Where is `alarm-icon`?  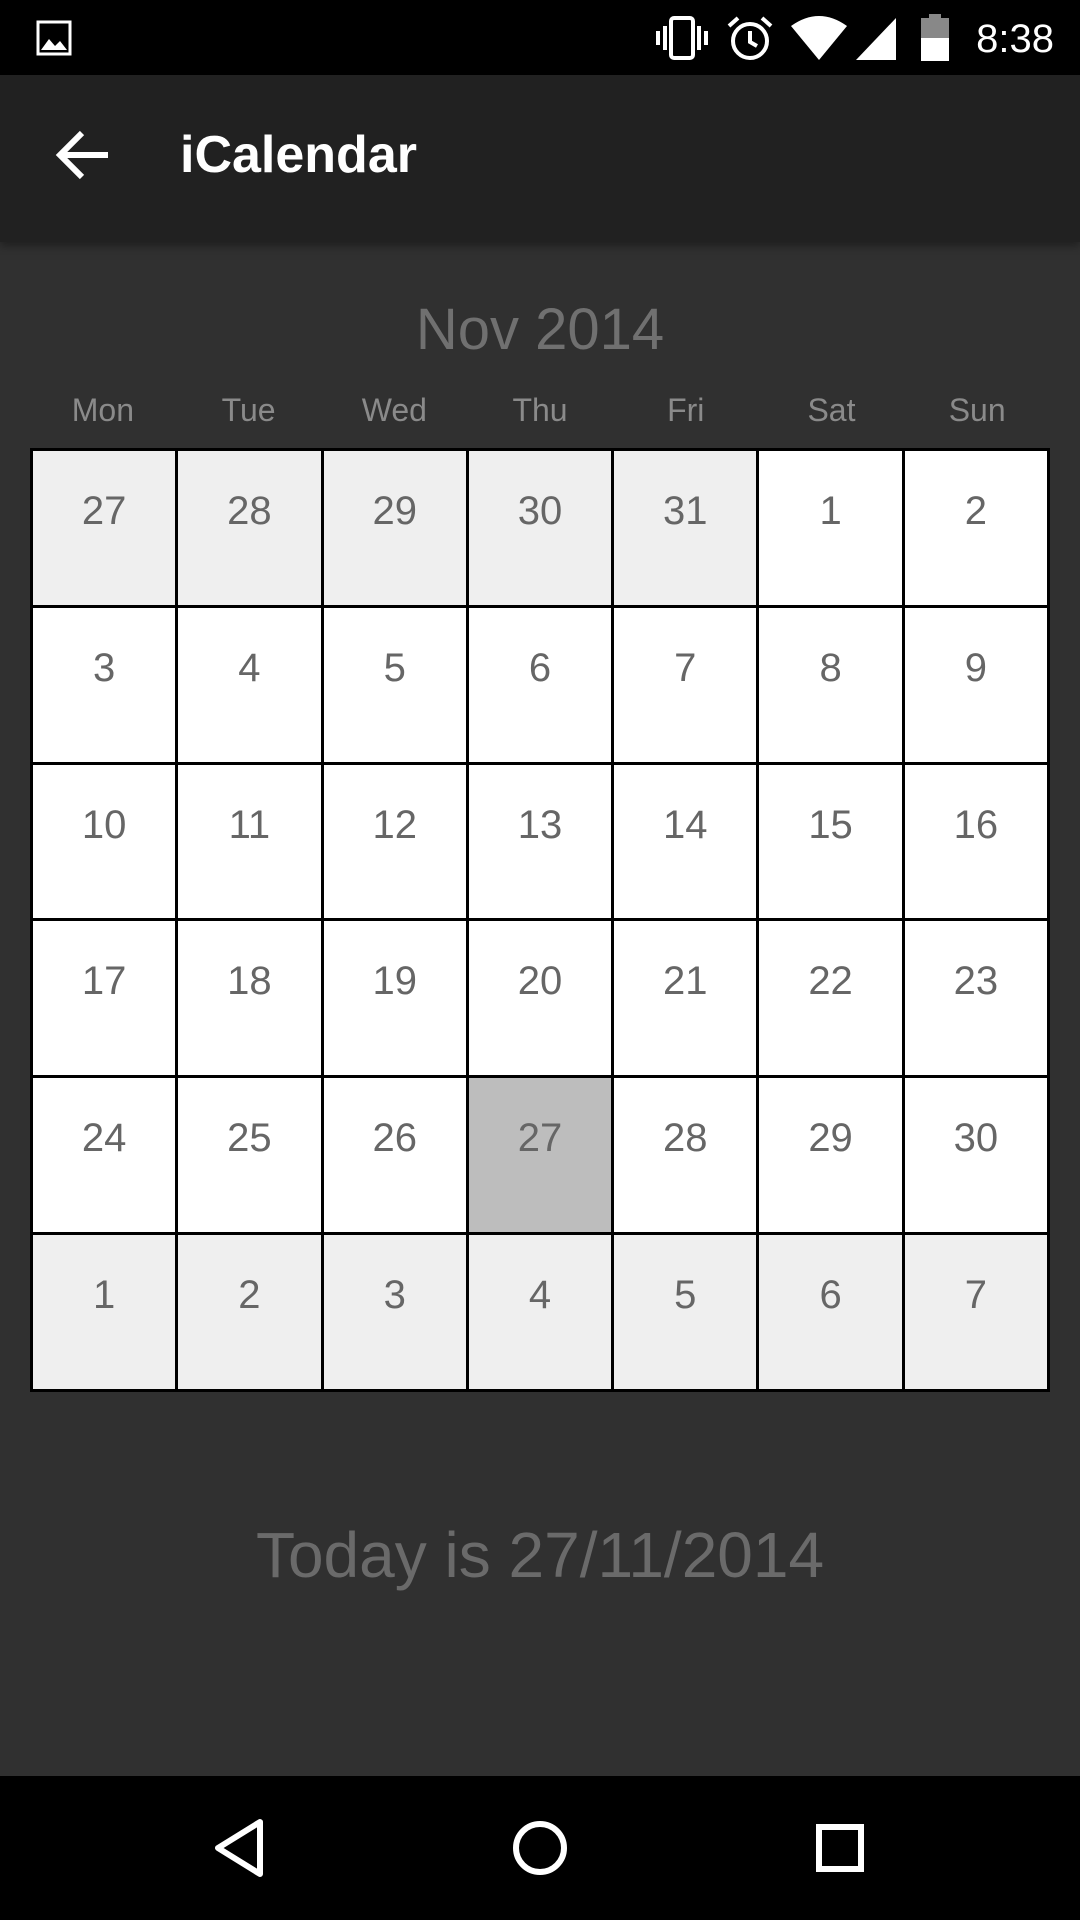 alarm-icon is located at coordinates (750, 38).